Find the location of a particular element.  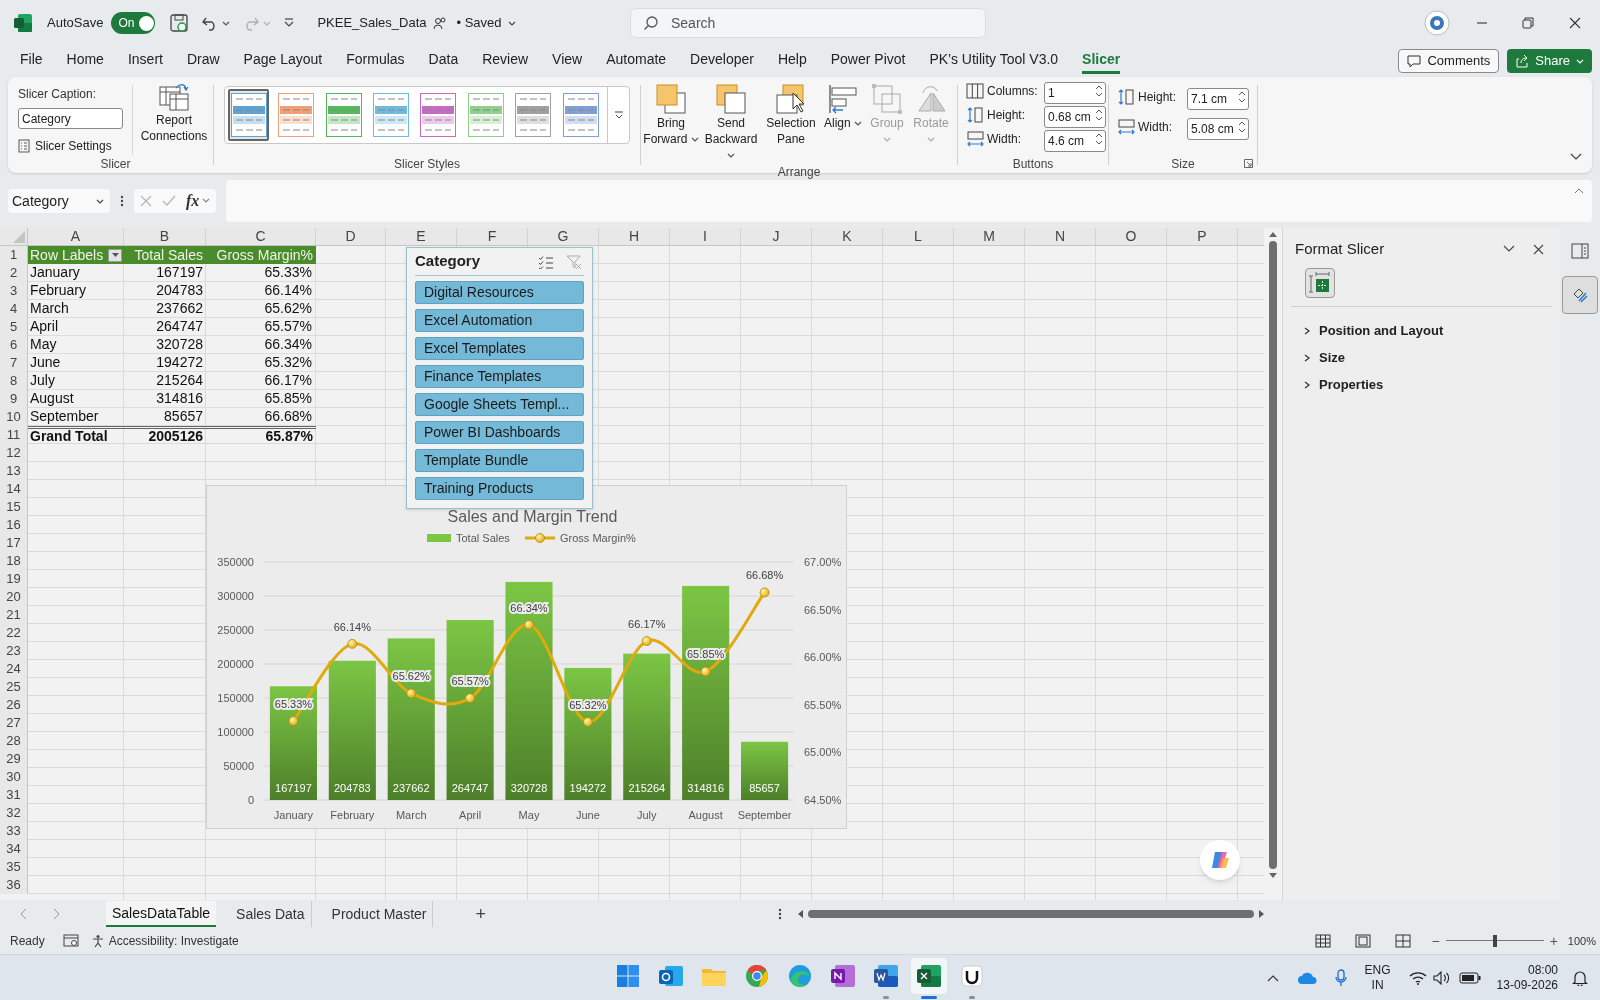

page-break-view-icon is located at coordinates (1403, 941).